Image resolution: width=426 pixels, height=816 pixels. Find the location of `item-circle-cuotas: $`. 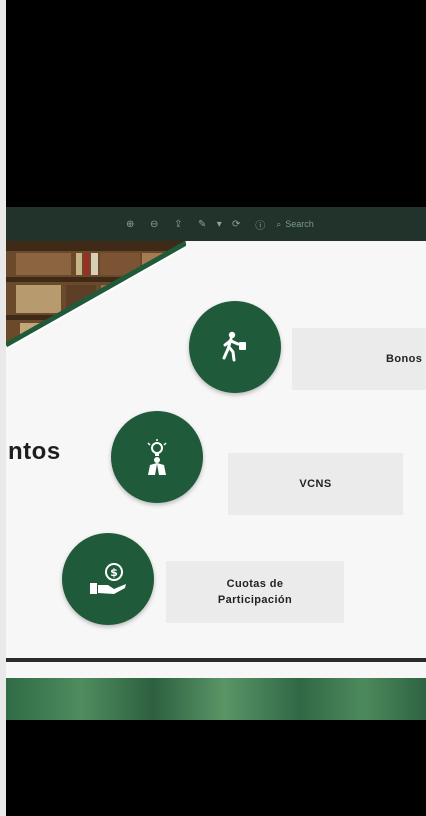

item-circle-cuotas: $ is located at coordinates (108, 579).